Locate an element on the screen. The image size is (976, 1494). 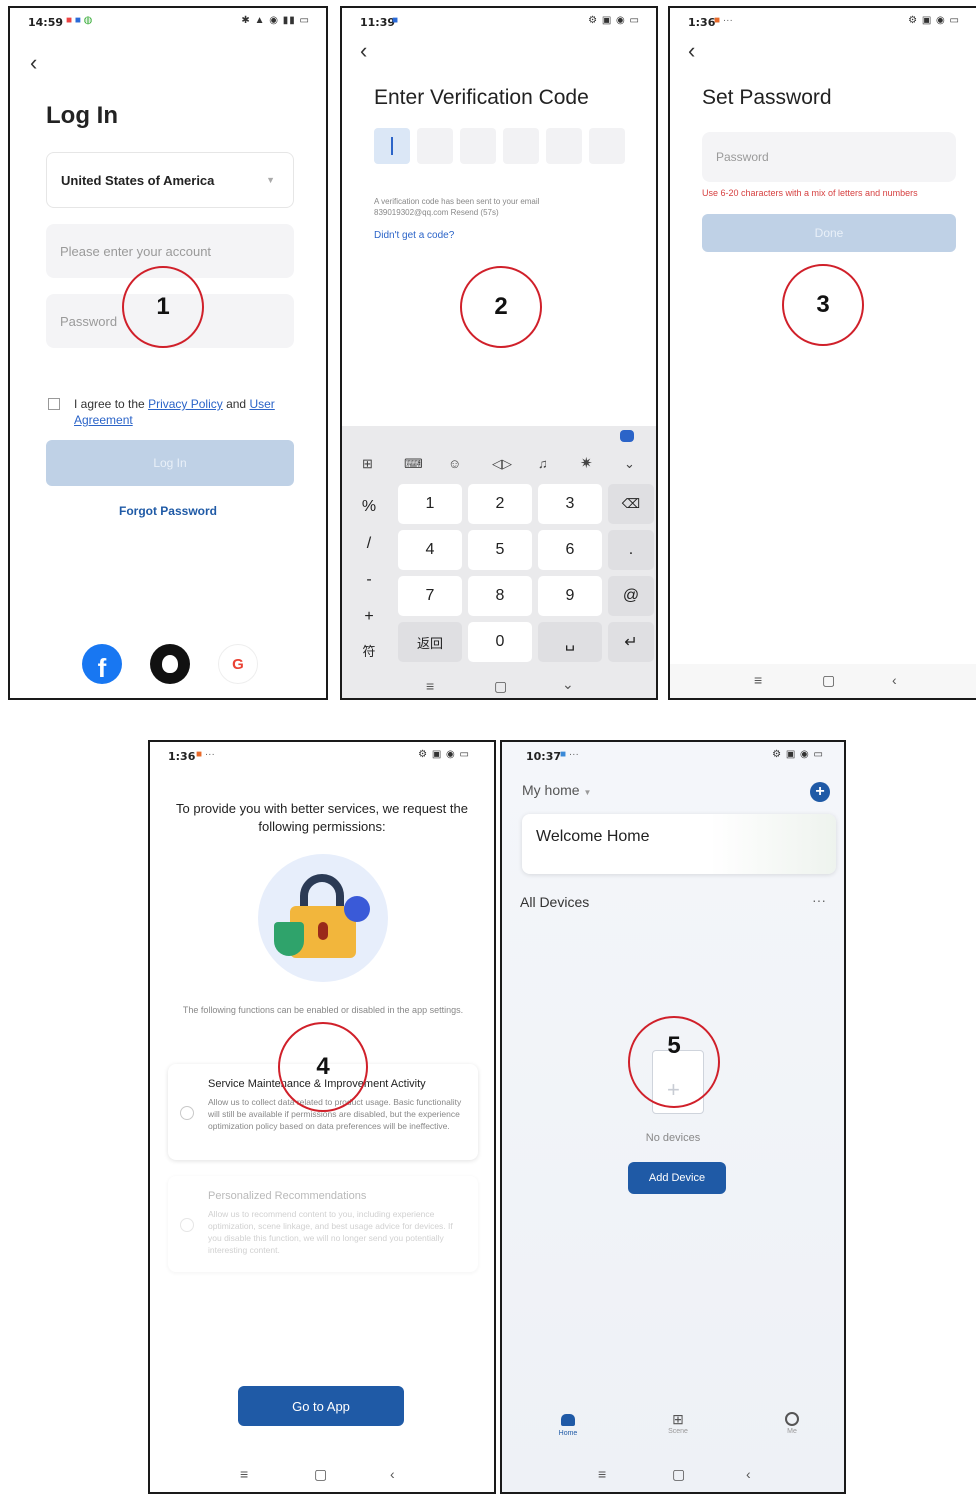
status-time: 1:36 is located at coordinates (702, 22).